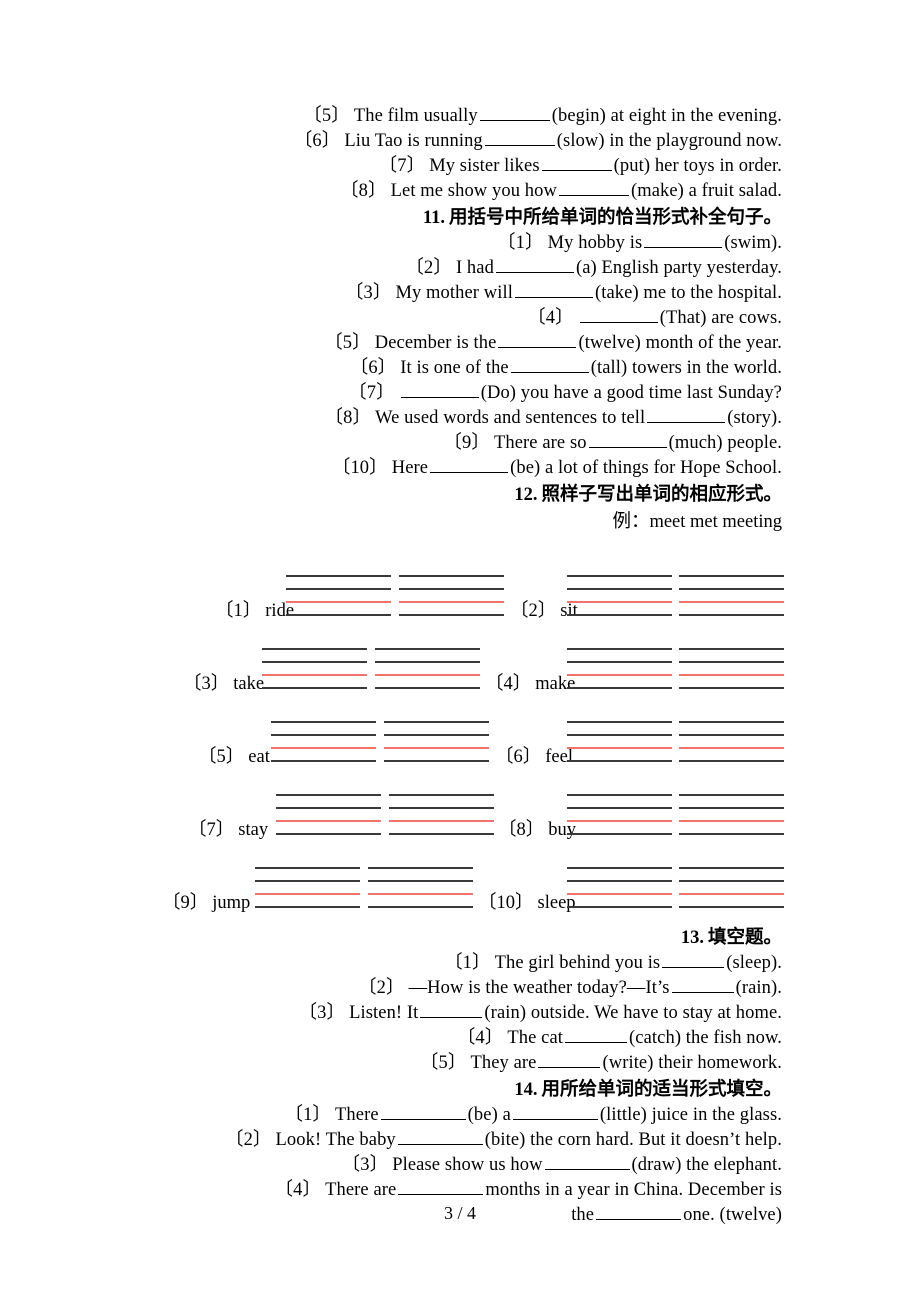  What do you see at coordinates (666, 116) in the screenshot?
I see `item-text-after: (begin) at eight in the evening.` at bounding box center [666, 116].